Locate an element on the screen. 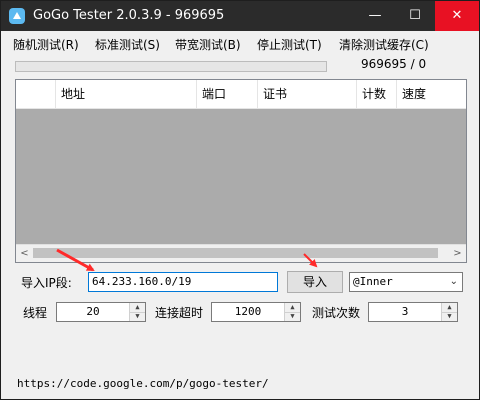 The width and height of the screenshot is (480, 400). annotation-arrow-import is located at coordinates (310, 260).